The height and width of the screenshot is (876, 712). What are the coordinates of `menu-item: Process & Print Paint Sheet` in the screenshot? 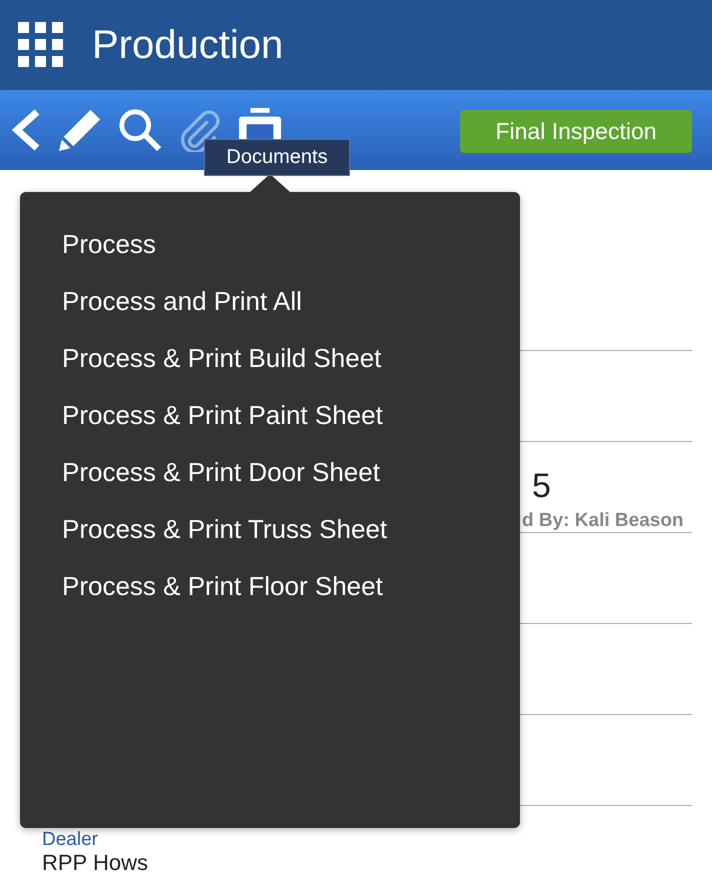 It's located at (270, 419).